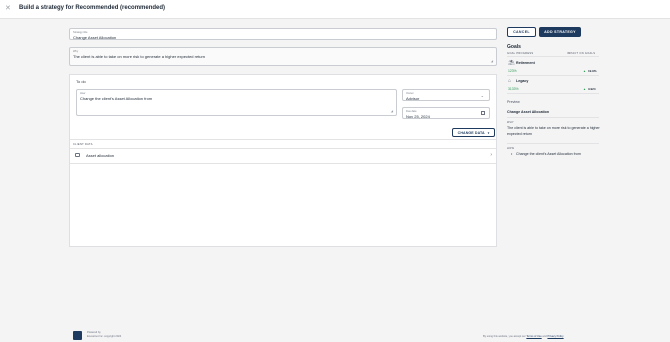 The width and height of the screenshot is (670, 342). Describe the element at coordinates (511, 63) in the screenshot. I see `retirement-icon: ⛱` at that location.